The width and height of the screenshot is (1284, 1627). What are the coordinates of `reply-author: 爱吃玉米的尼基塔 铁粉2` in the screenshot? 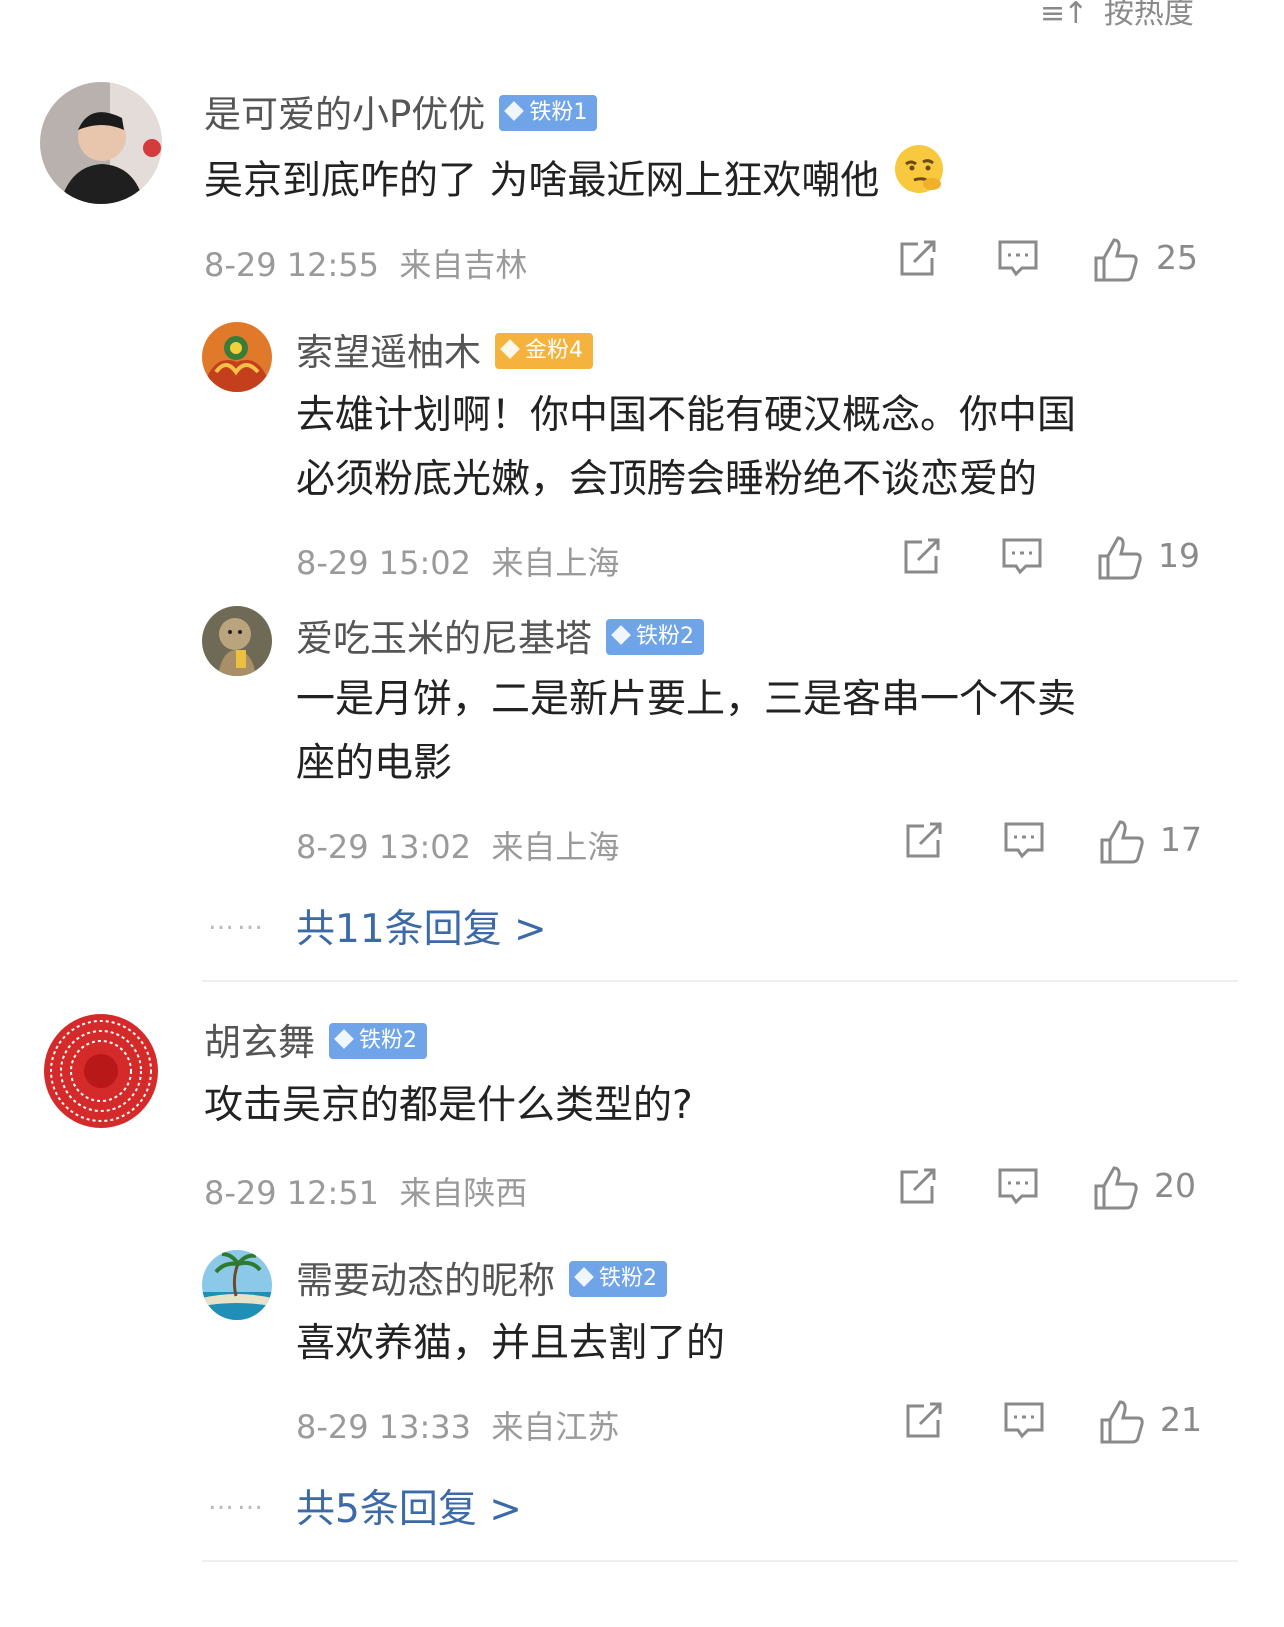 It's located at (500, 635).